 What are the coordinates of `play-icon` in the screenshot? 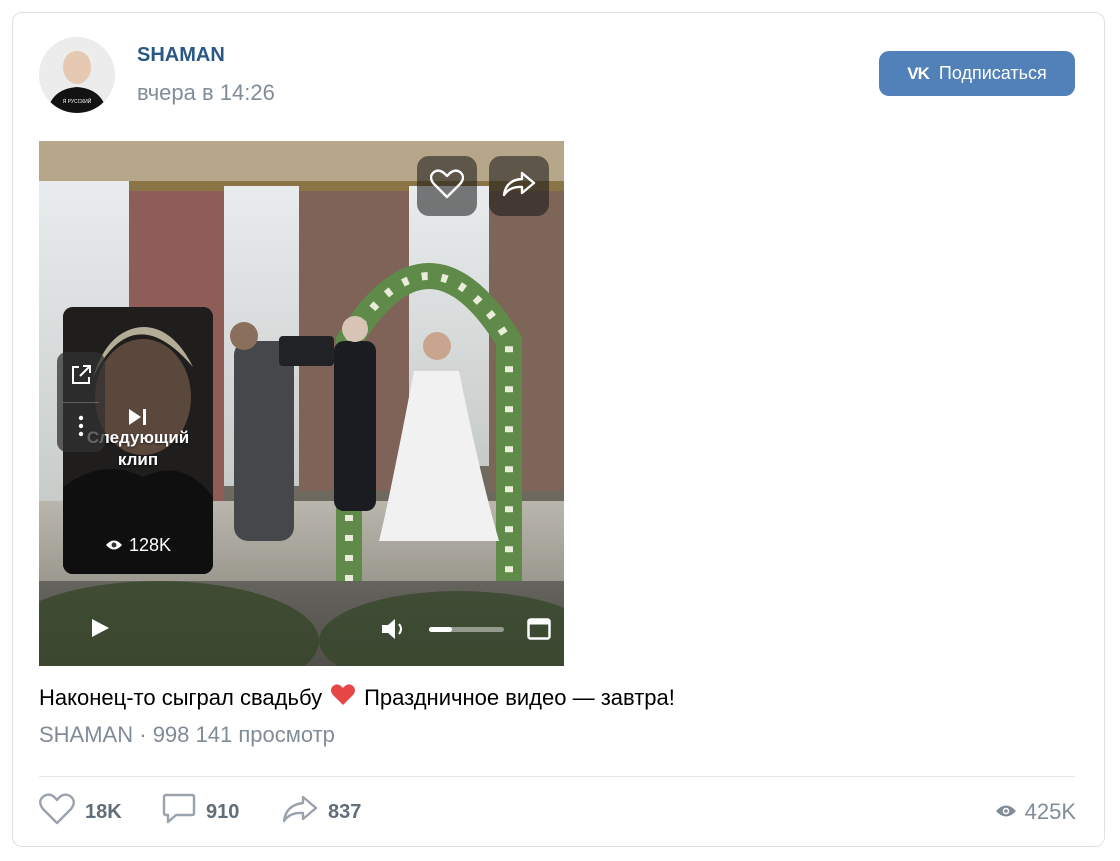 It's located at (100, 631).